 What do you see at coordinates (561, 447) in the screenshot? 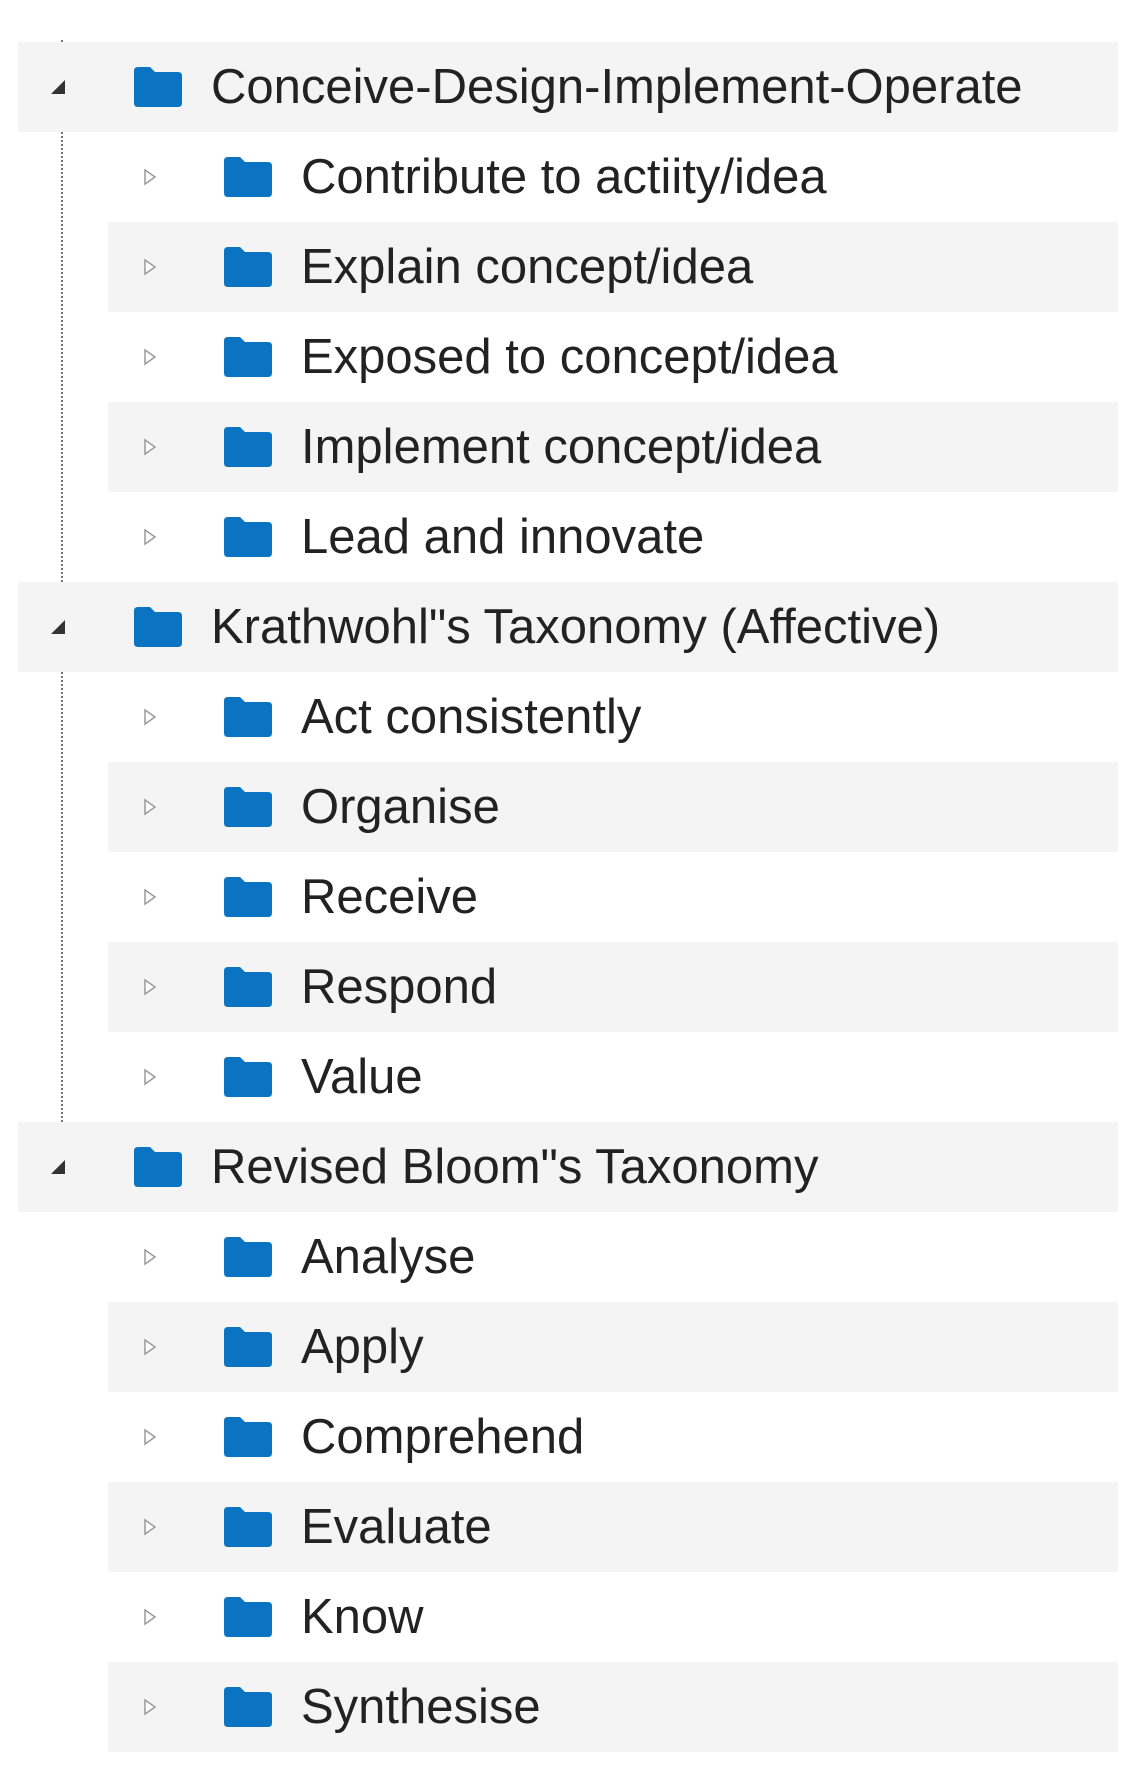
I see `tree-node-label: Implement concept/idea` at bounding box center [561, 447].